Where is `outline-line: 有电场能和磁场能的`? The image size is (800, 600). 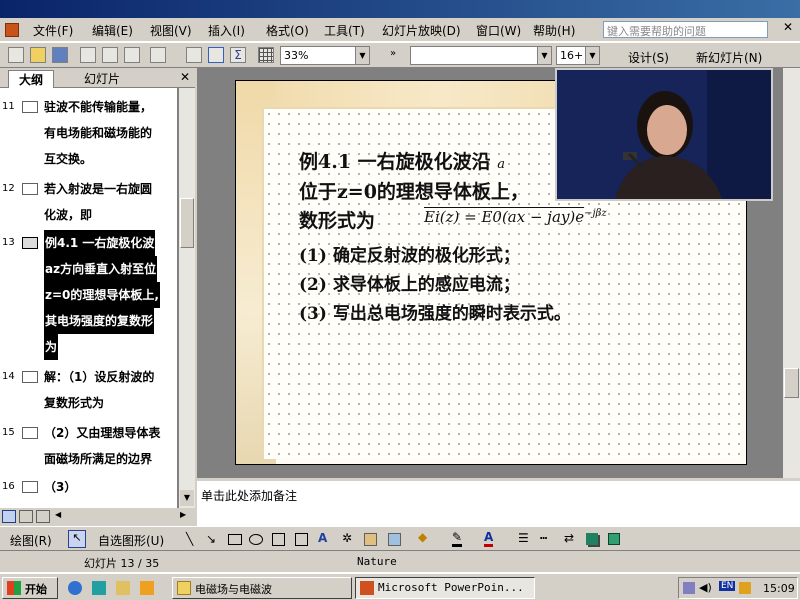
outline-line: 有电场能和磁场能的 is located at coordinates (98, 133).